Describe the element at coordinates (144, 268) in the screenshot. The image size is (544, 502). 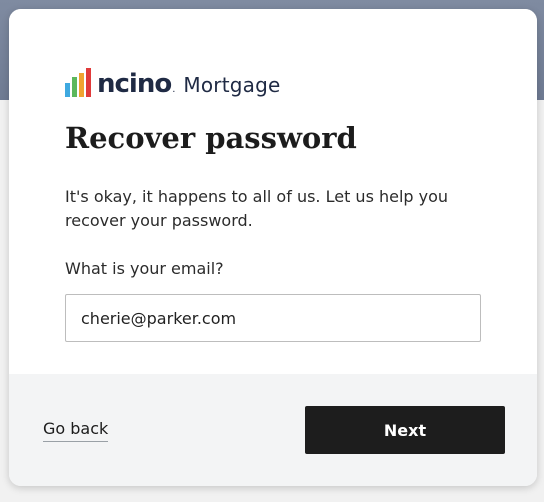
I see `email-label: What is your email?` at that location.